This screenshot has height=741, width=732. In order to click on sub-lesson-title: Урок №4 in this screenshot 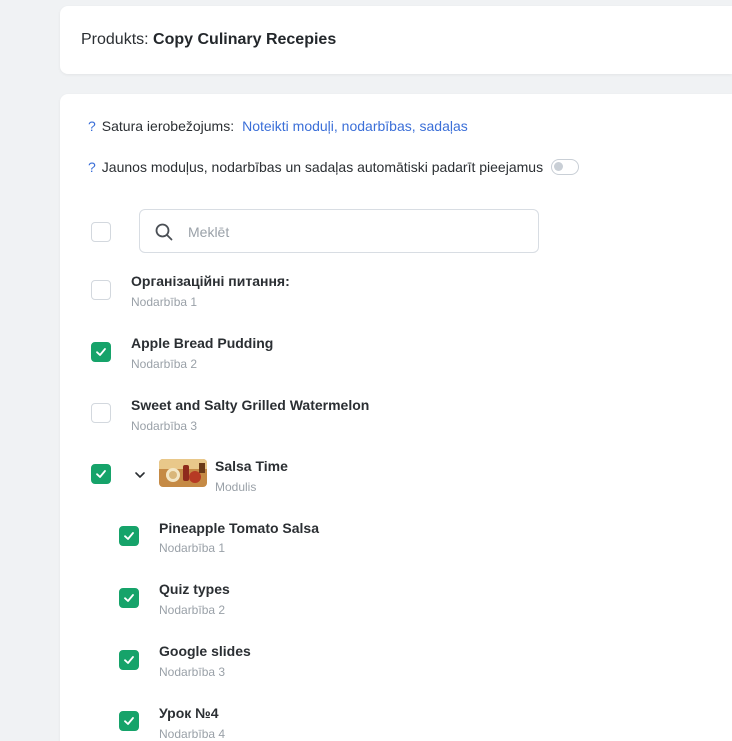, I will do `click(189, 713)`.